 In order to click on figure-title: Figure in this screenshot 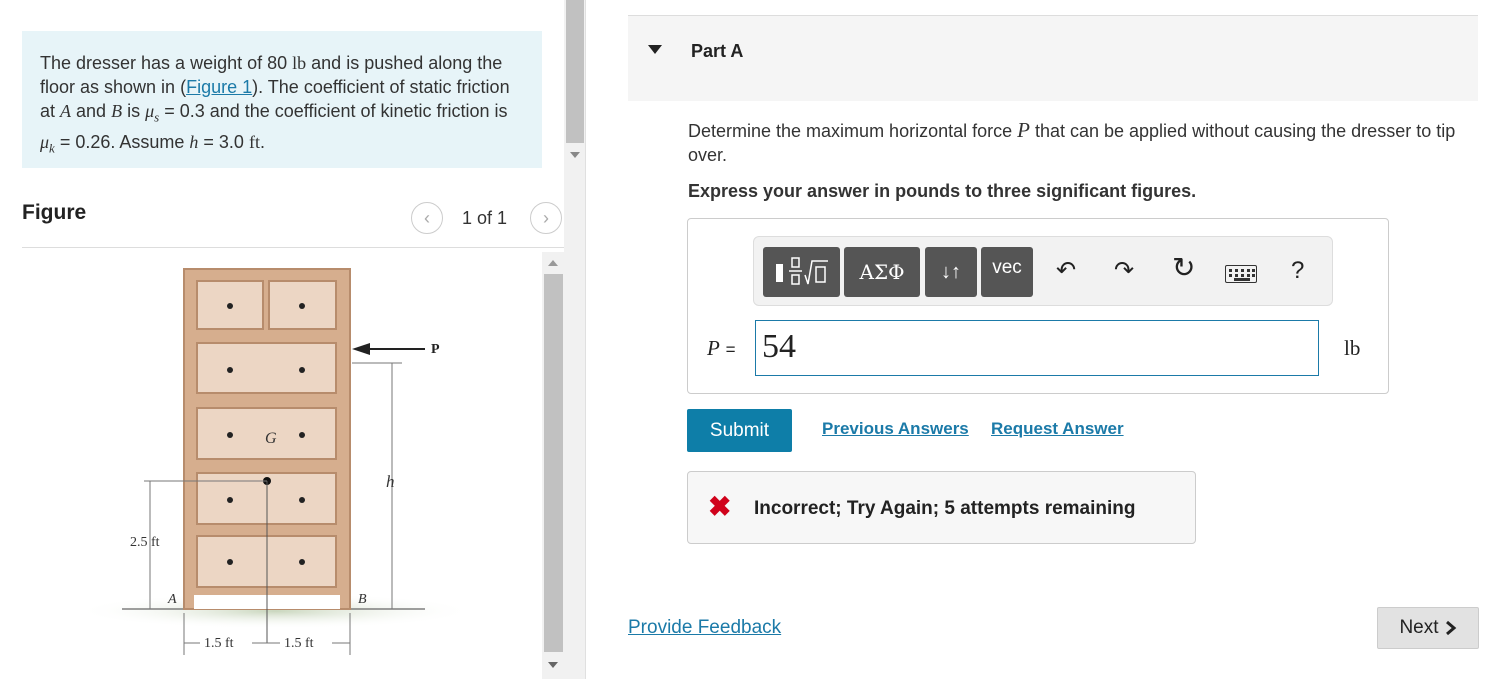, I will do `click(54, 212)`.